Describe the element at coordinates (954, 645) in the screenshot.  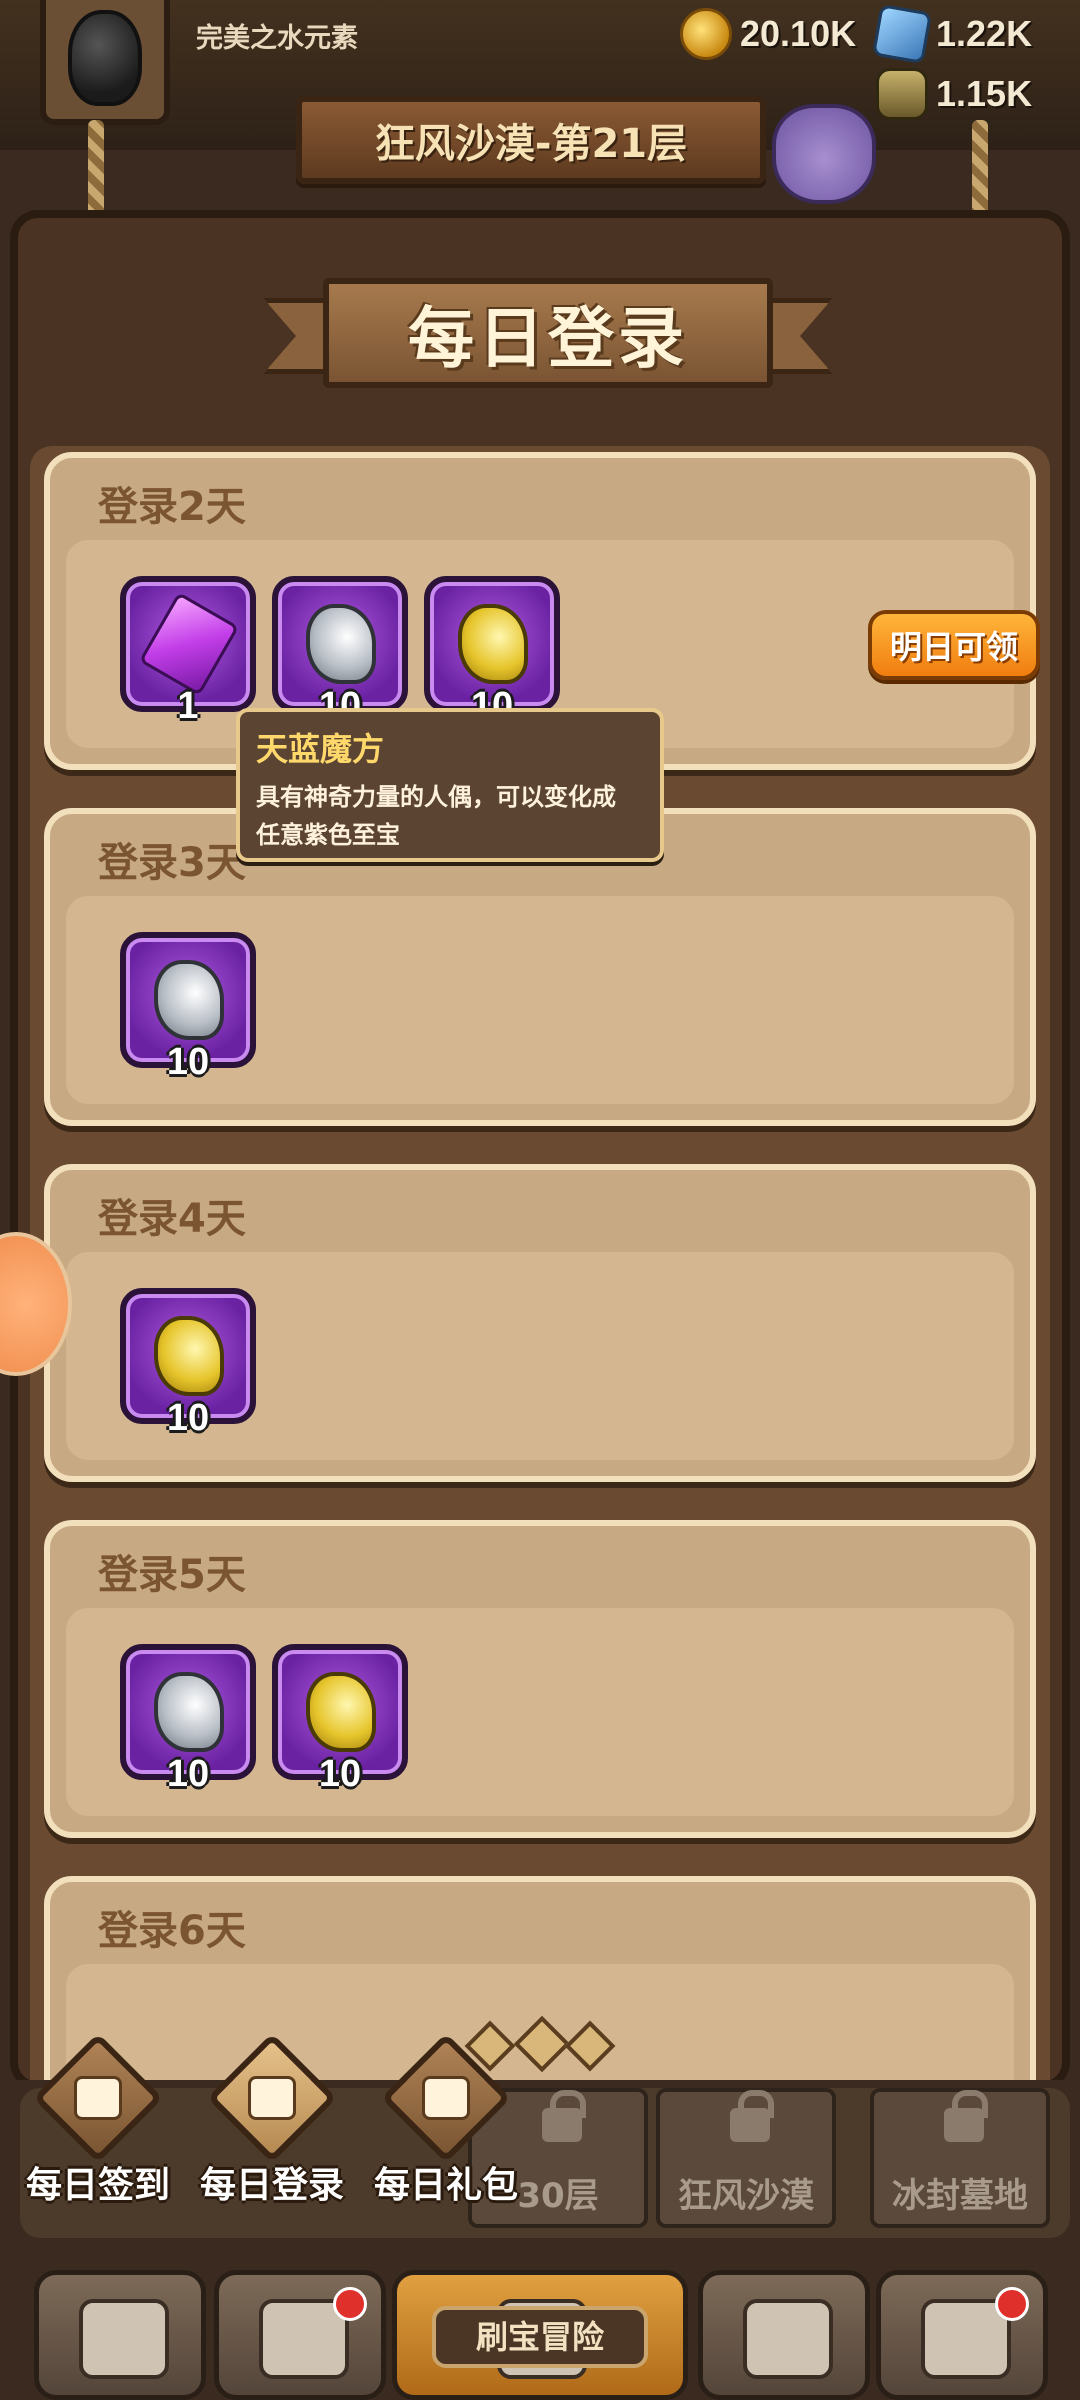
I see `claim-tomorrow-button: 明日可领` at that location.